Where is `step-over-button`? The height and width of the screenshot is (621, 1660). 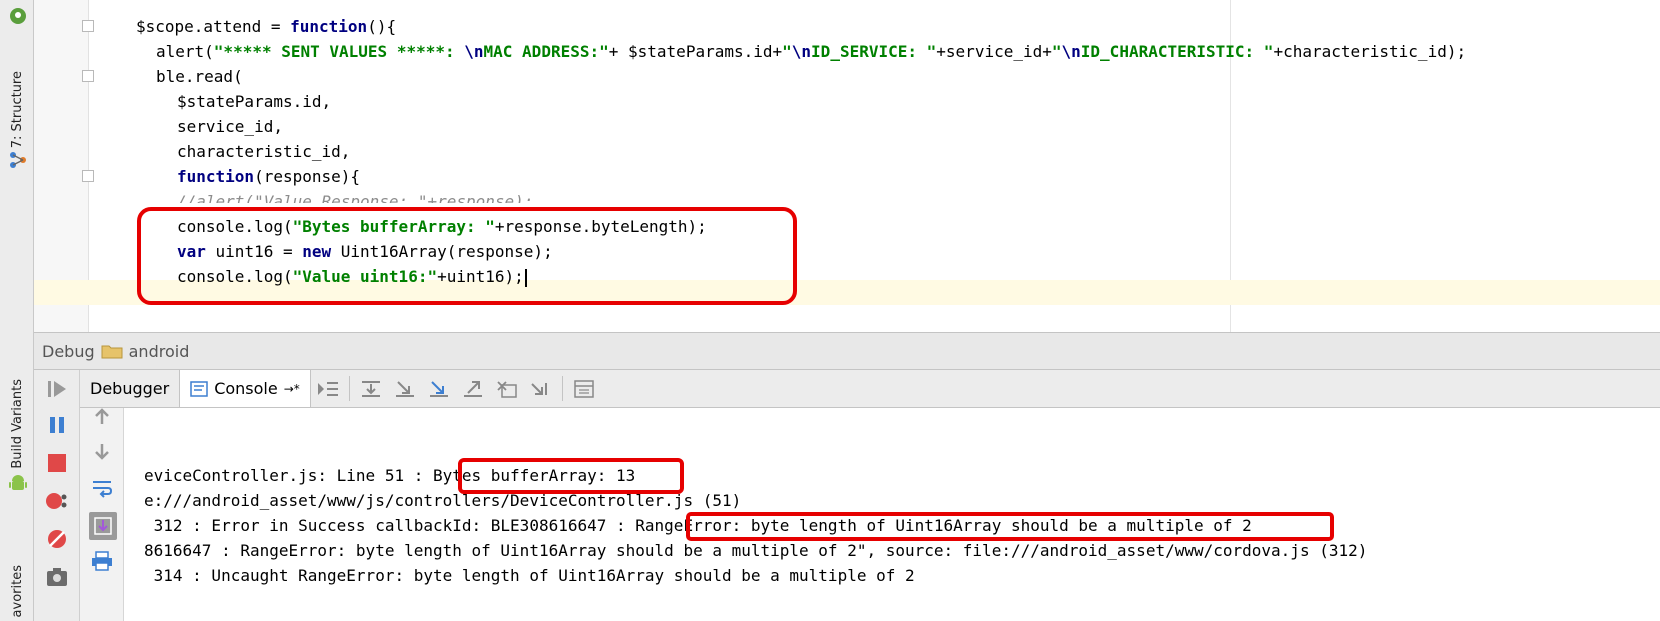
step-over-button is located at coordinates (371, 388).